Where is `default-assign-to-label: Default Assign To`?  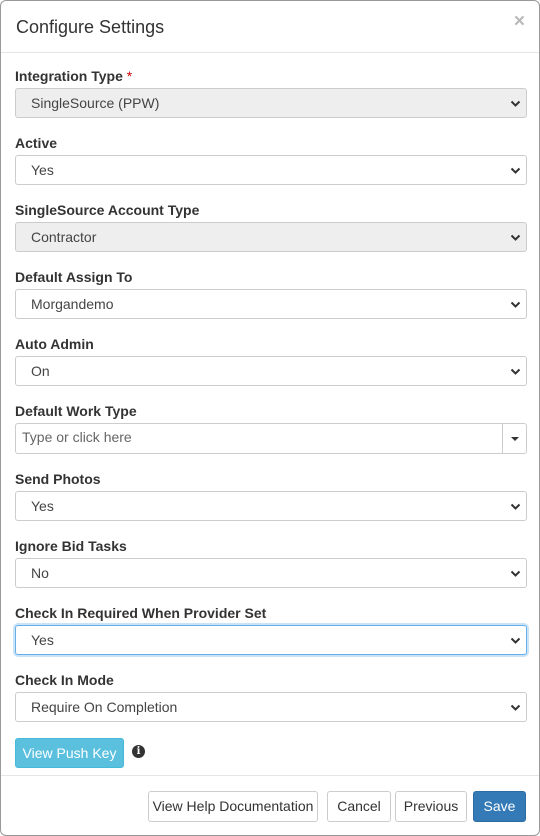 default-assign-to-label: Default Assign To is located at coordinates (74, 277).